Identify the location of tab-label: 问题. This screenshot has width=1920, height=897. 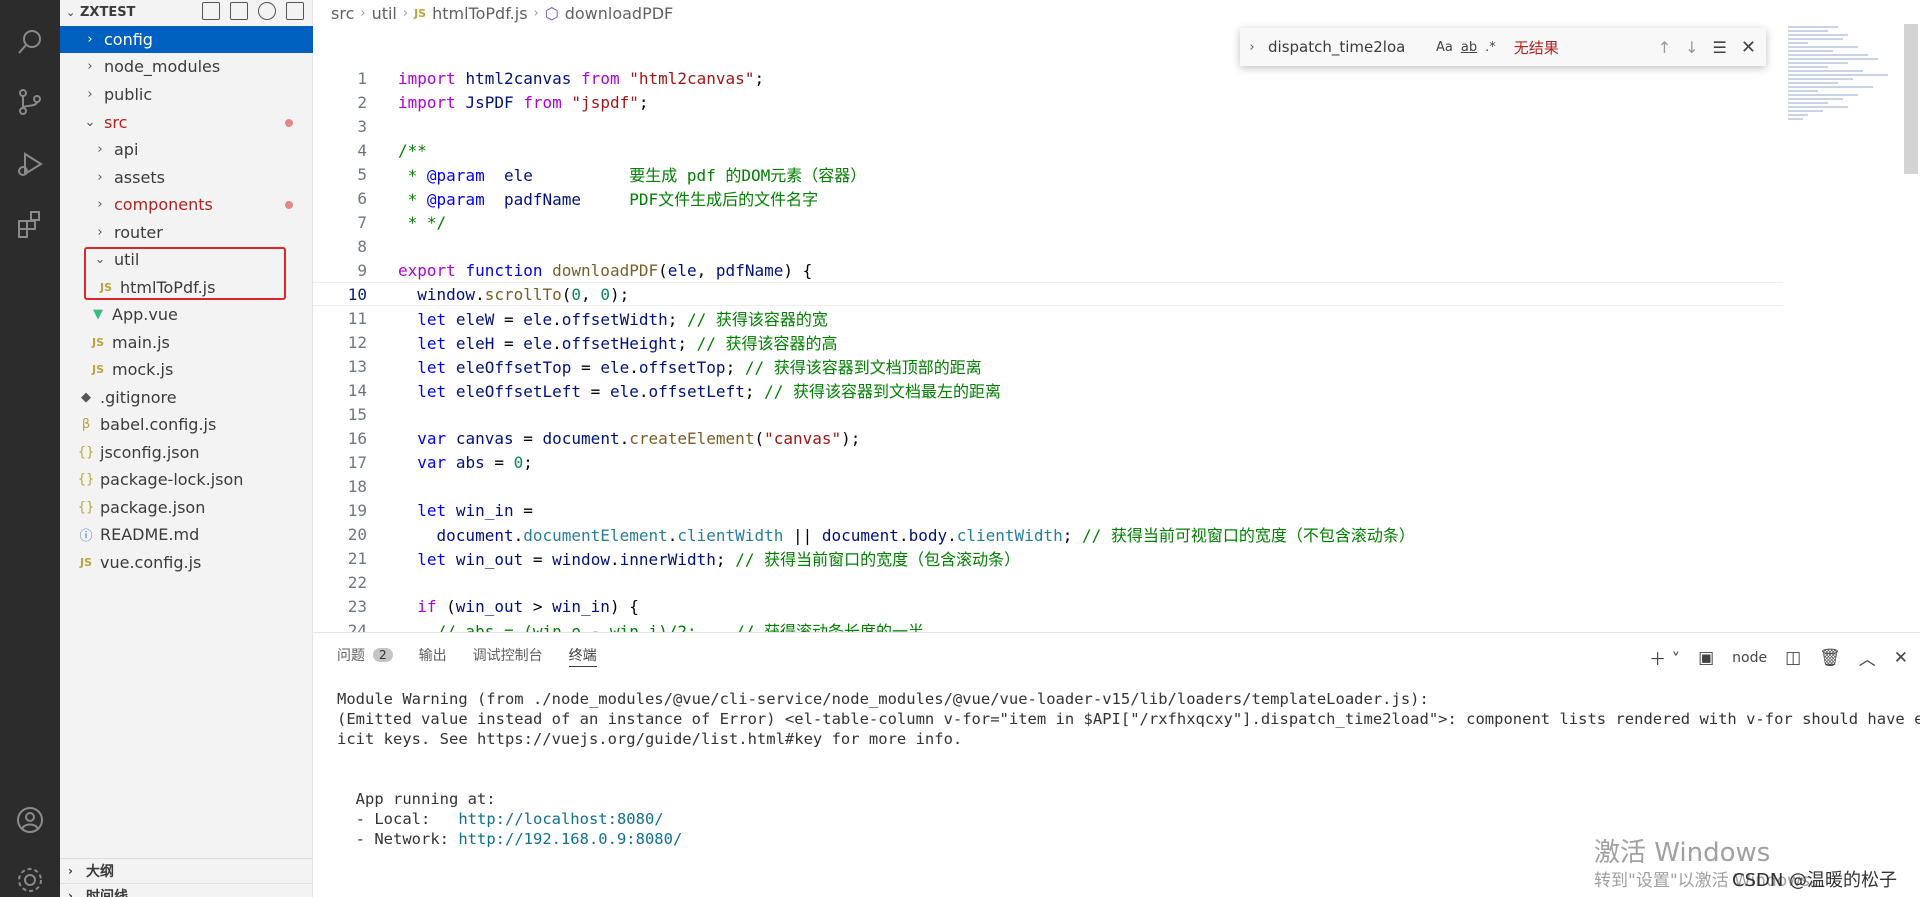
(351, 656).